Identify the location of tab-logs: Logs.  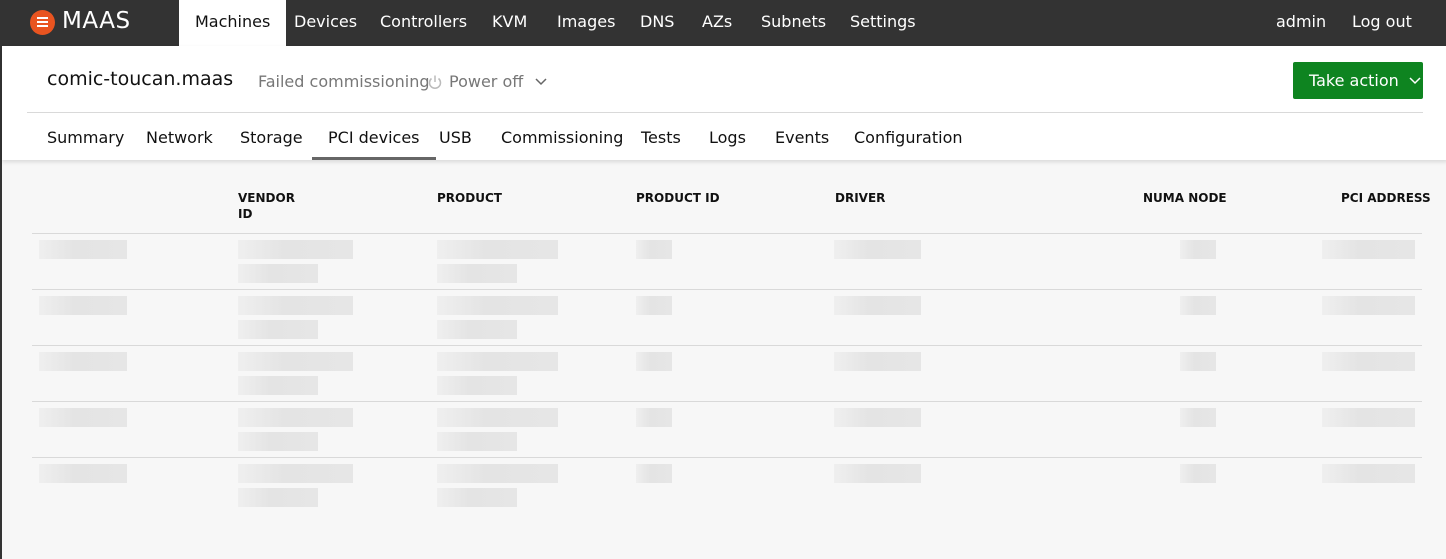
(727, 137).